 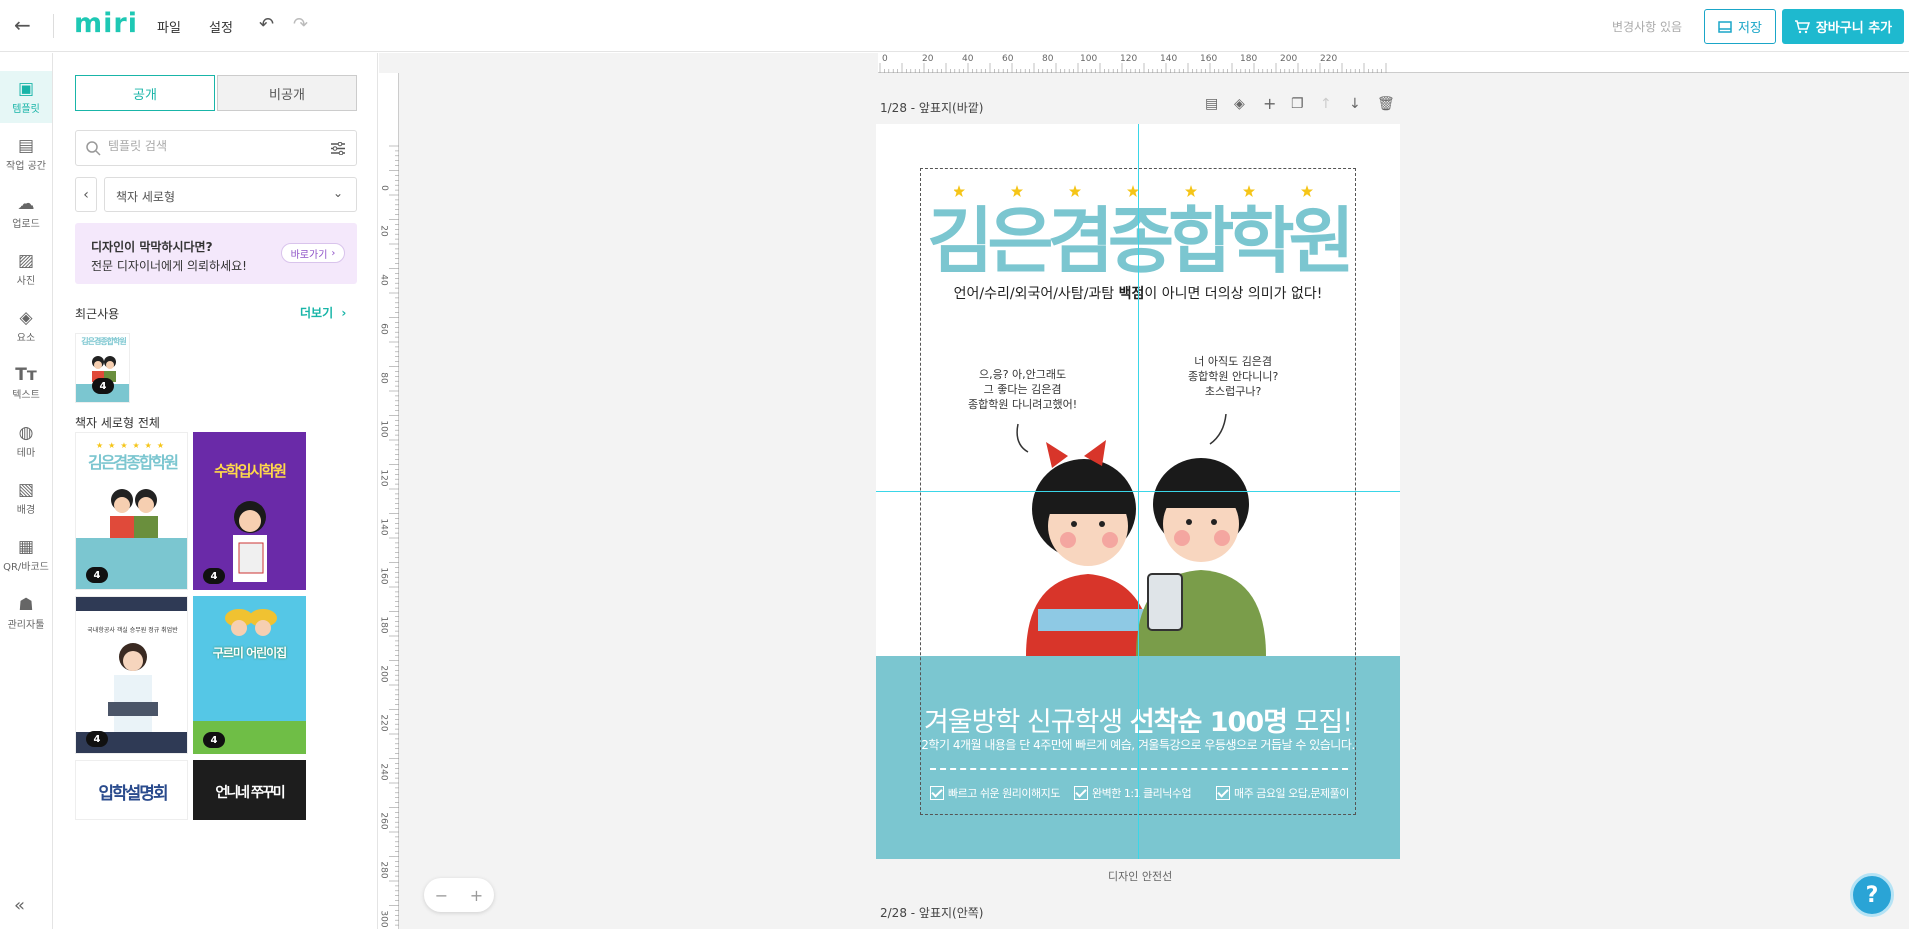 What do you see at coordinates (313, 253) in the screenshot?
I see `promo-go-button: 바로가기 ›` at bounding box center [313, 253].